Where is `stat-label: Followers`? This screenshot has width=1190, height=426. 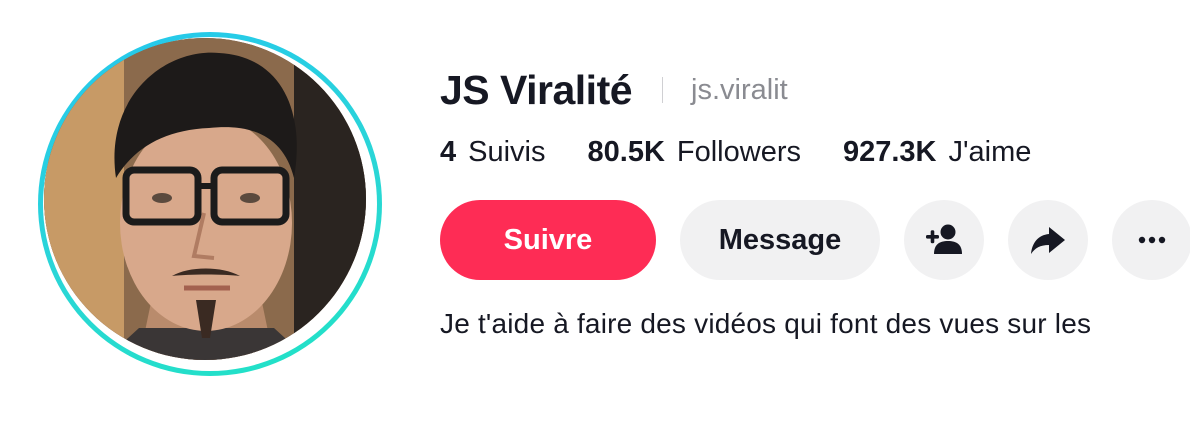
stat-label: Followers is located at coordinates (738, 151).